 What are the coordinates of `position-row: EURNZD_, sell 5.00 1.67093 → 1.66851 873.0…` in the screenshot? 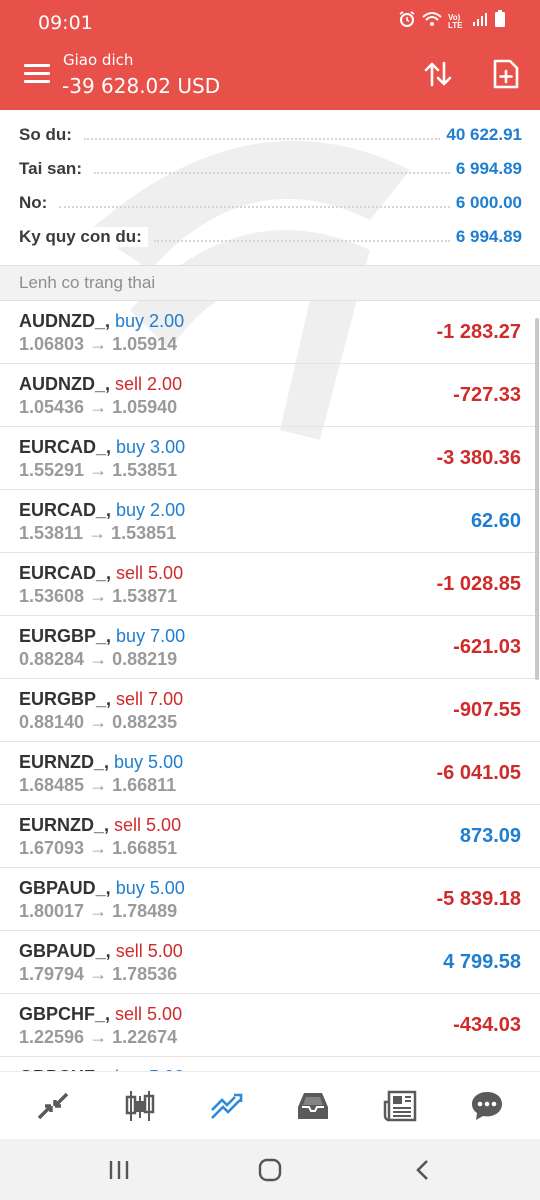 It's located at (270, 836).